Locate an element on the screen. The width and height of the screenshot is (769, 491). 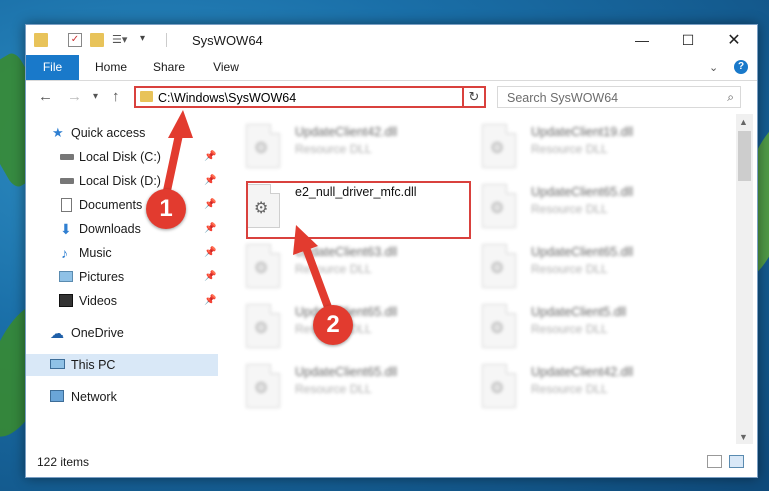
annotation-arrows is located at coordinates (248, 216).